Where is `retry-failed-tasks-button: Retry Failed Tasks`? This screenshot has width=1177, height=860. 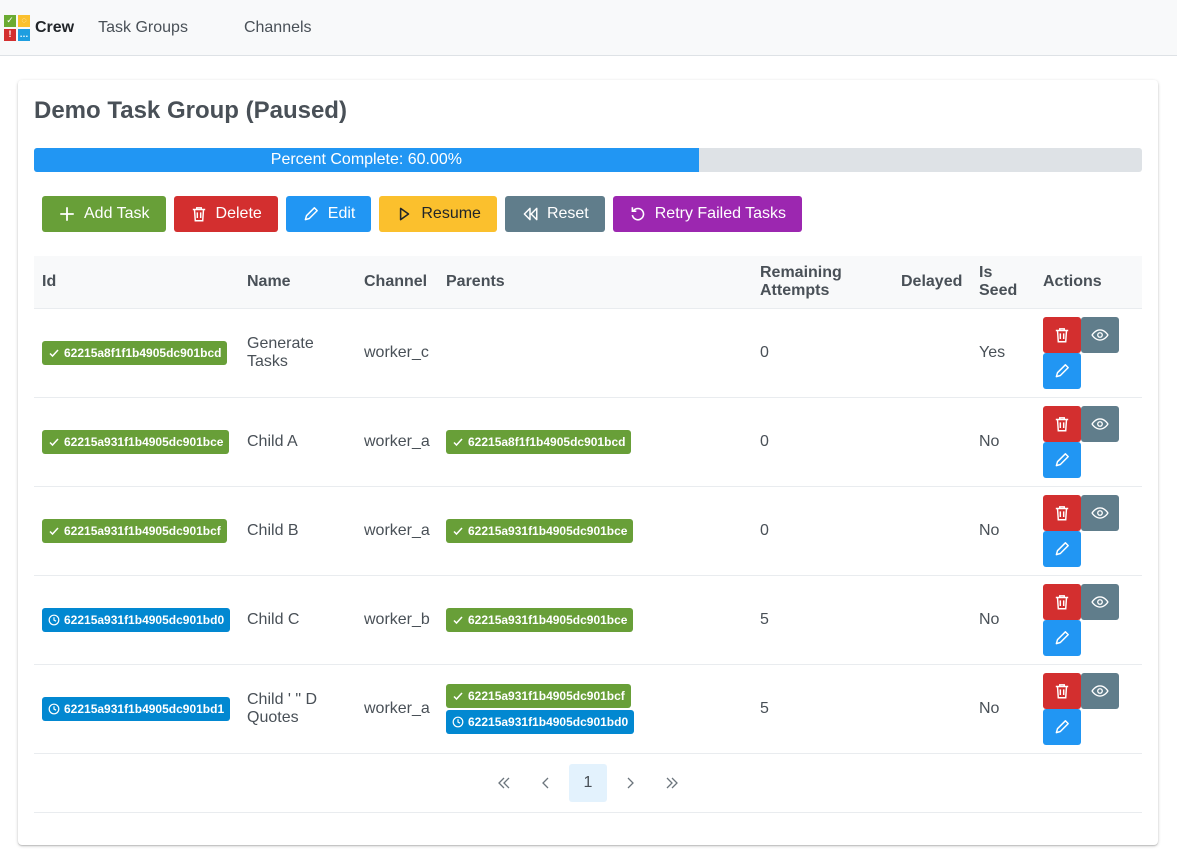 retry-failed-tasks-button: Retry Failed Tasks is located at coordinates (707, 214).